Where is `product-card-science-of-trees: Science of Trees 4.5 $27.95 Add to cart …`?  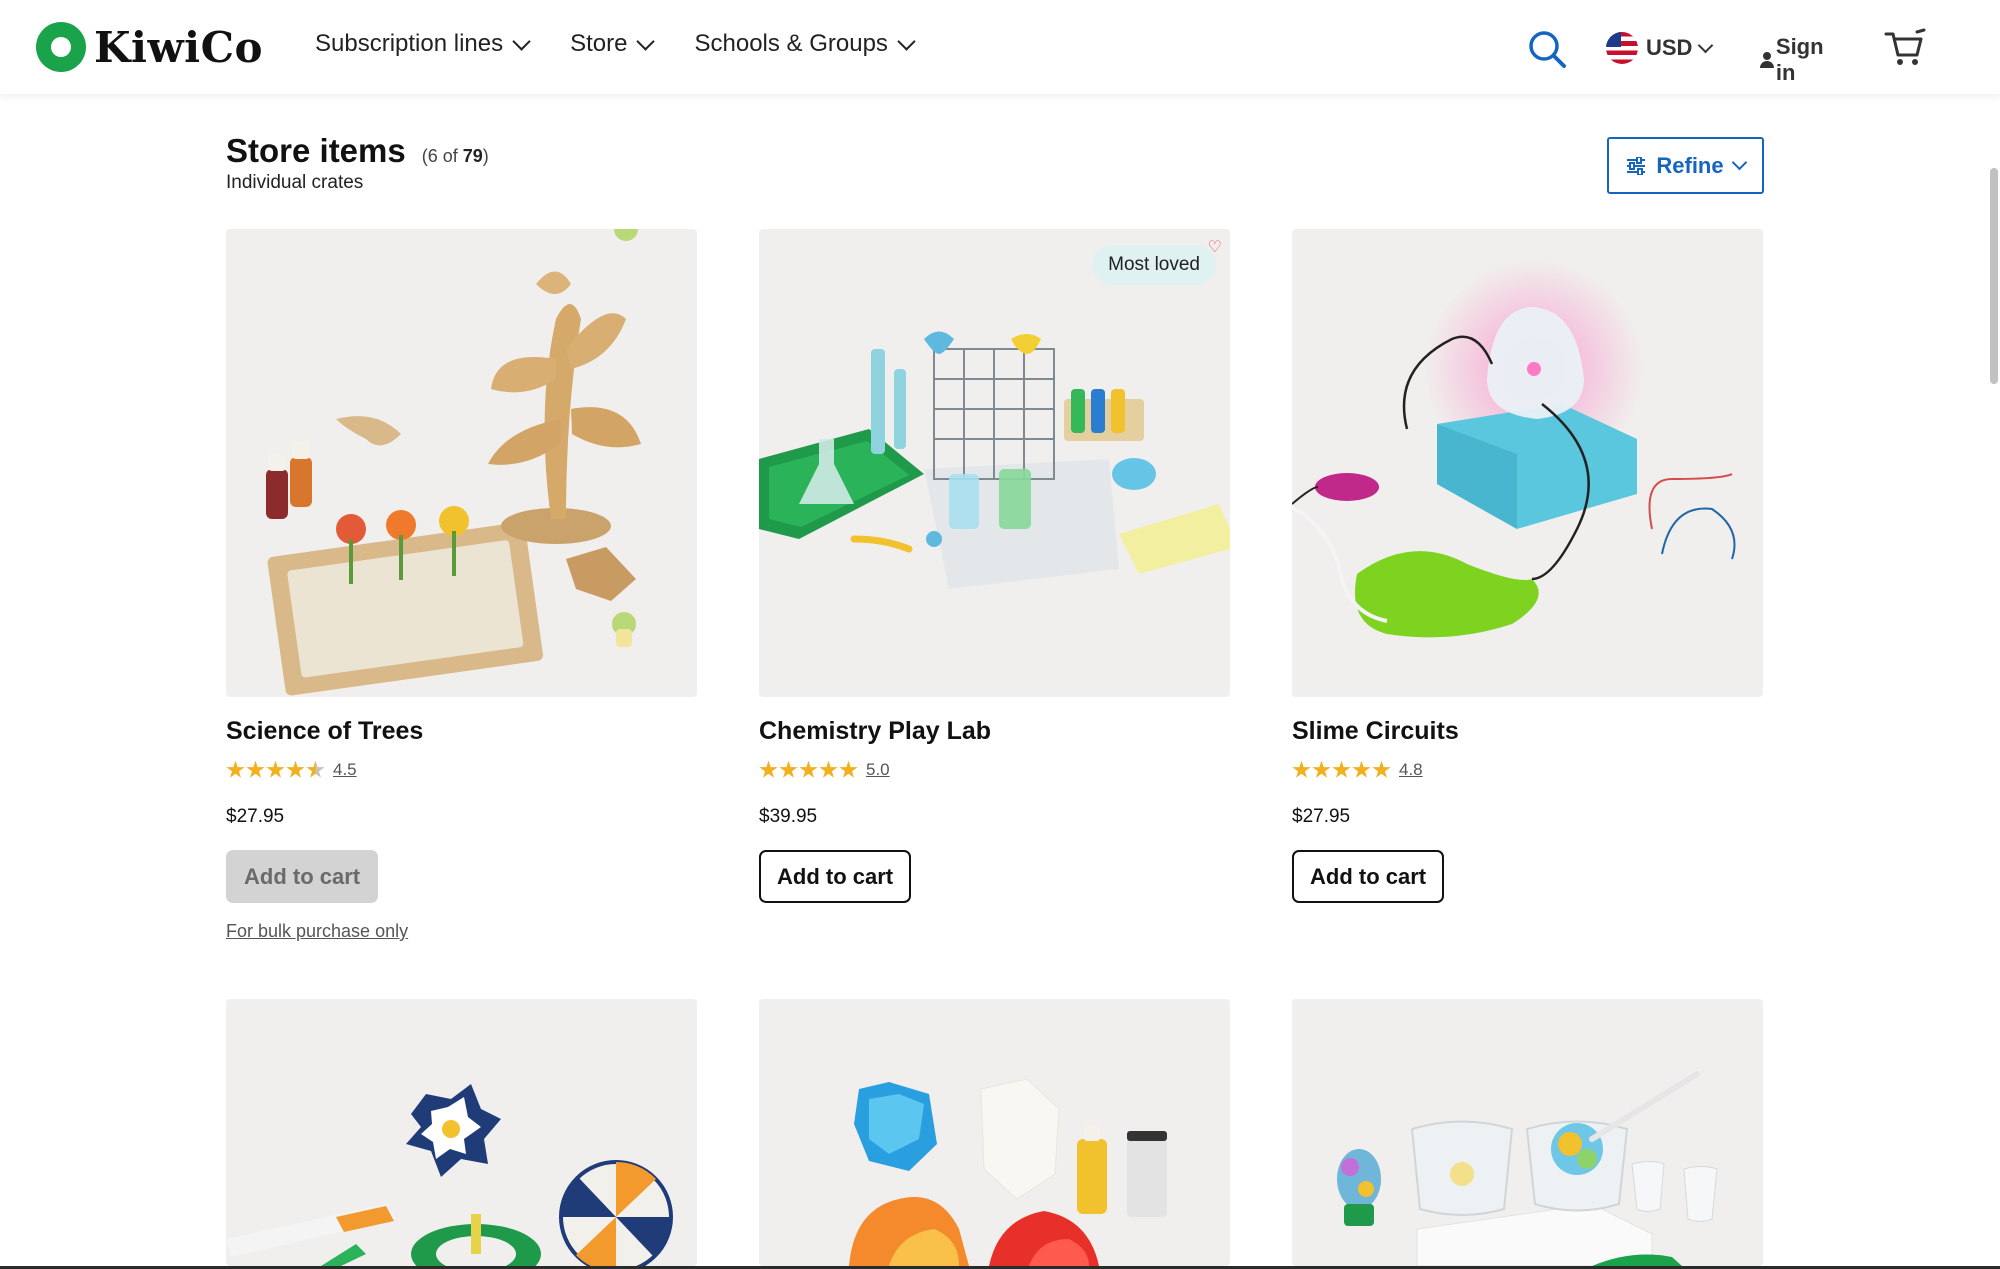 product-card-science-of-trees: Science of Trees 4.5 $27.95 Add to cart … is located at coordinates (461, 585).